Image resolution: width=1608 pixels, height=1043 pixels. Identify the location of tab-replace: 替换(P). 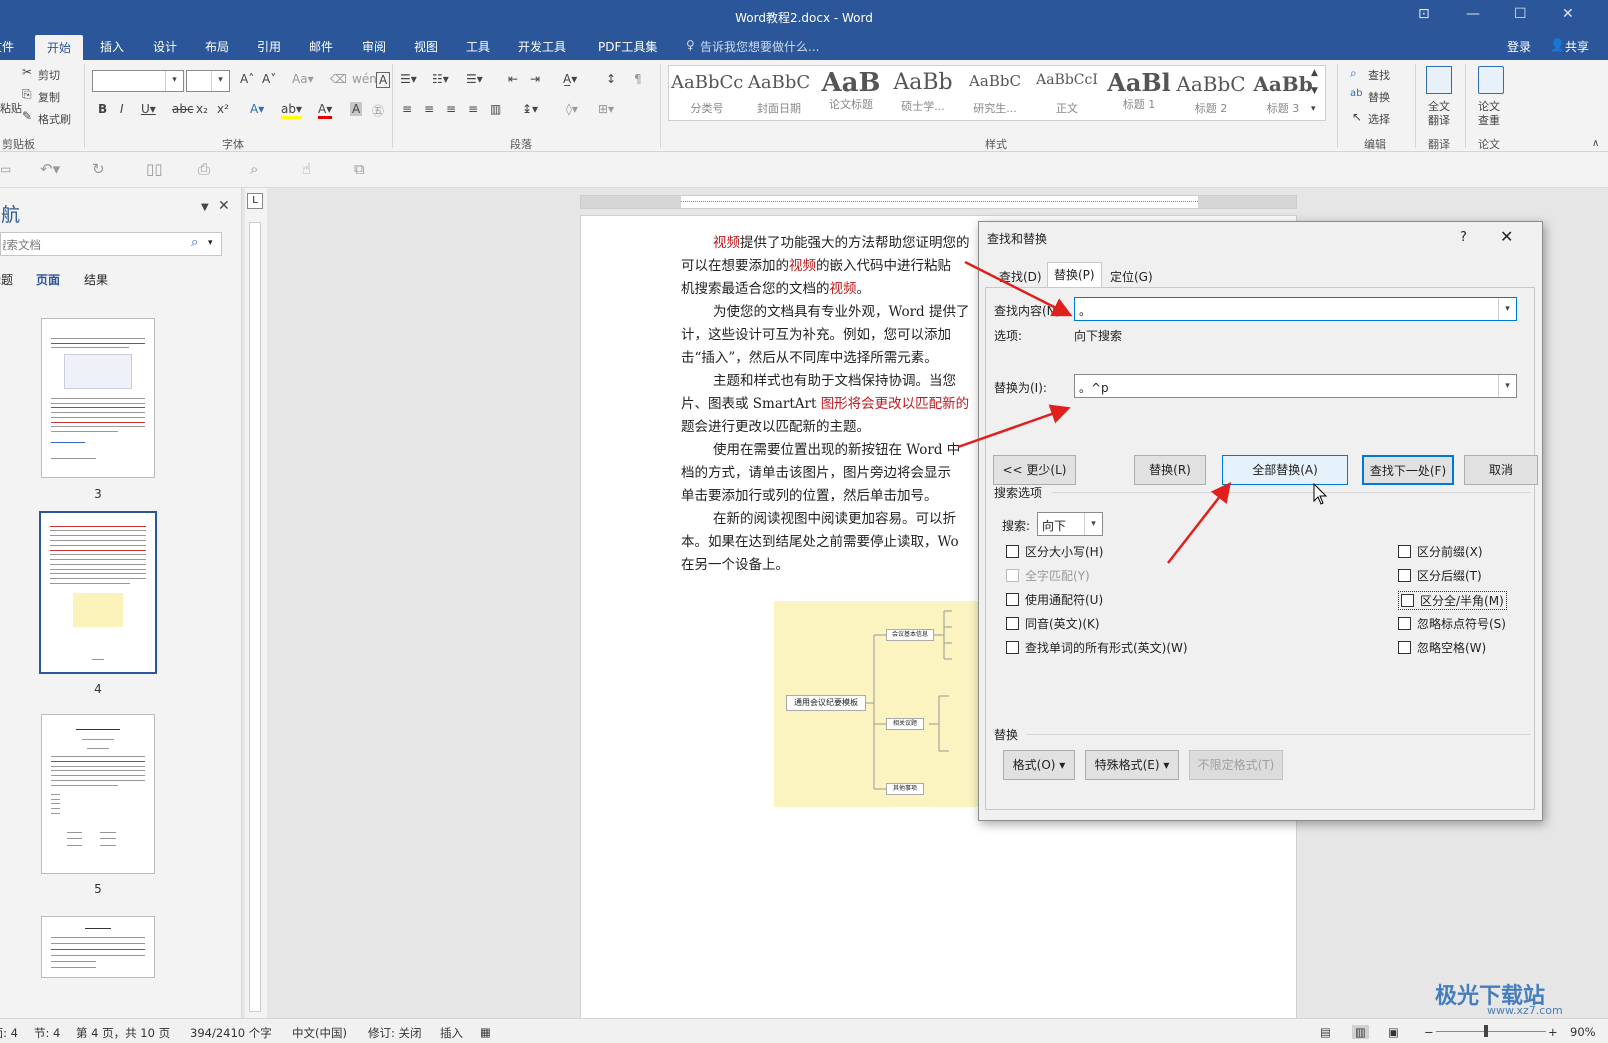
(1074, 275).